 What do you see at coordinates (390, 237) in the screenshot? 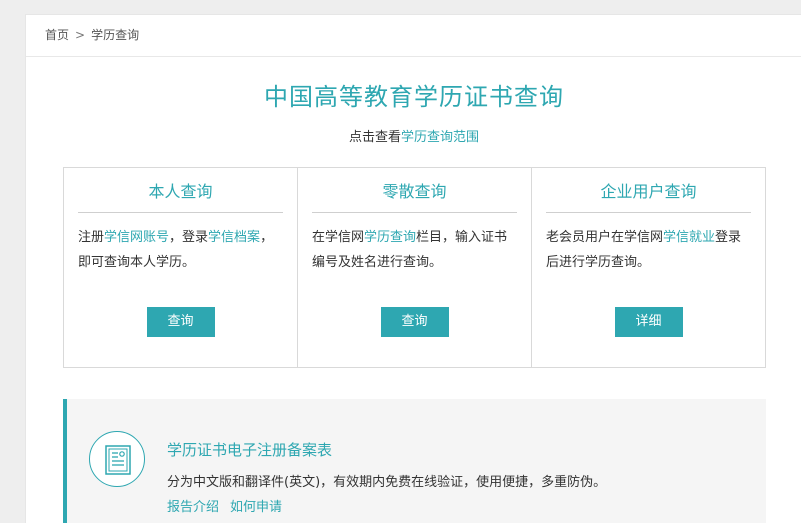
I see `degree-query-link: 学历查询` at bounding box center [390, 237].